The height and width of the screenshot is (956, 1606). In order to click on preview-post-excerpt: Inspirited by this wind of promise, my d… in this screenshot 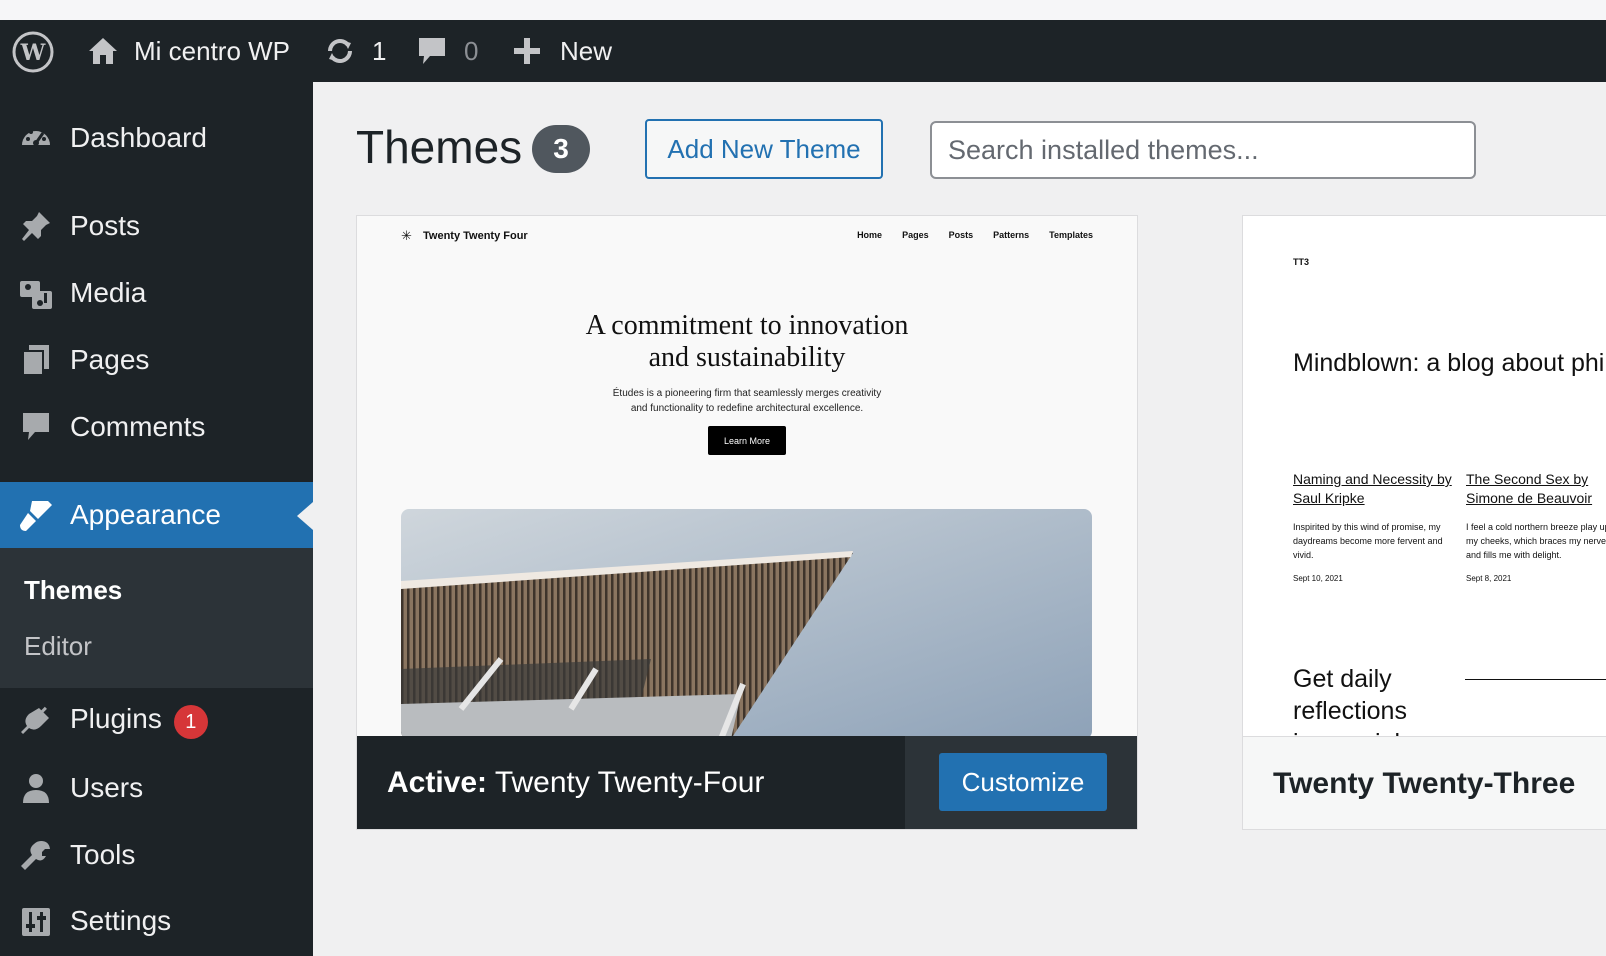, I will do `click(1368, 541)`.